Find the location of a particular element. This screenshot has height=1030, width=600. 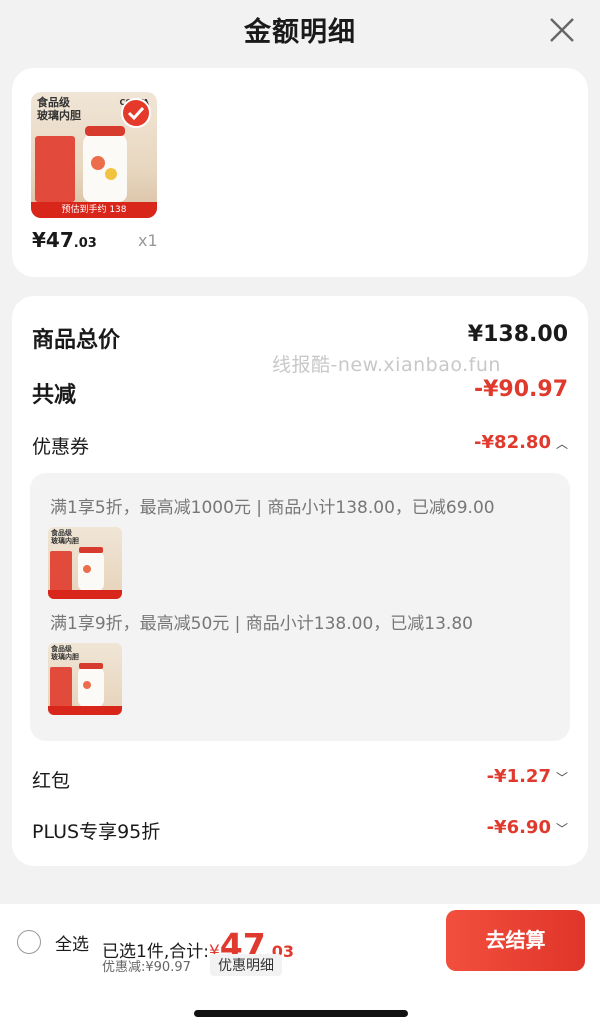

checkout-button: 去结算 is located at coordinates (515, 940).